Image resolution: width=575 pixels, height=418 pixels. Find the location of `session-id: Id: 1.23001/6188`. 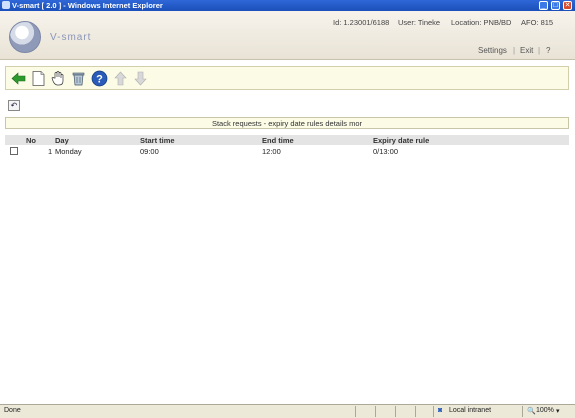

session-id: Id: 1.23001/6188 is located at coordinates (361, 22).